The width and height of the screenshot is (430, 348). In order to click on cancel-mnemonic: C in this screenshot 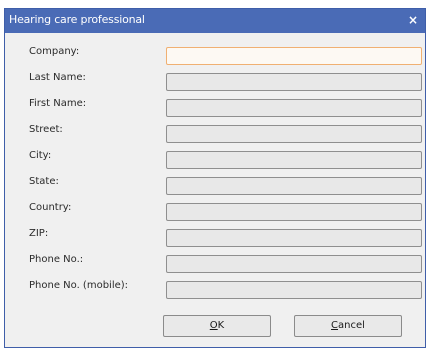, I will do `click(335, 325)`.